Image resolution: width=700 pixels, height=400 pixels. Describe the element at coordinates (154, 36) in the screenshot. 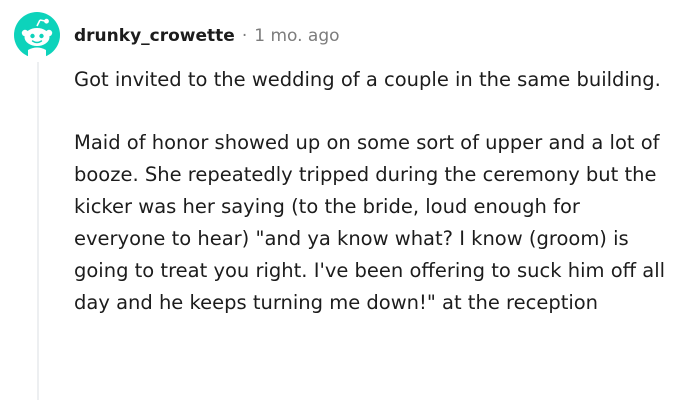

I see `username: drunky_crowette` at that location.